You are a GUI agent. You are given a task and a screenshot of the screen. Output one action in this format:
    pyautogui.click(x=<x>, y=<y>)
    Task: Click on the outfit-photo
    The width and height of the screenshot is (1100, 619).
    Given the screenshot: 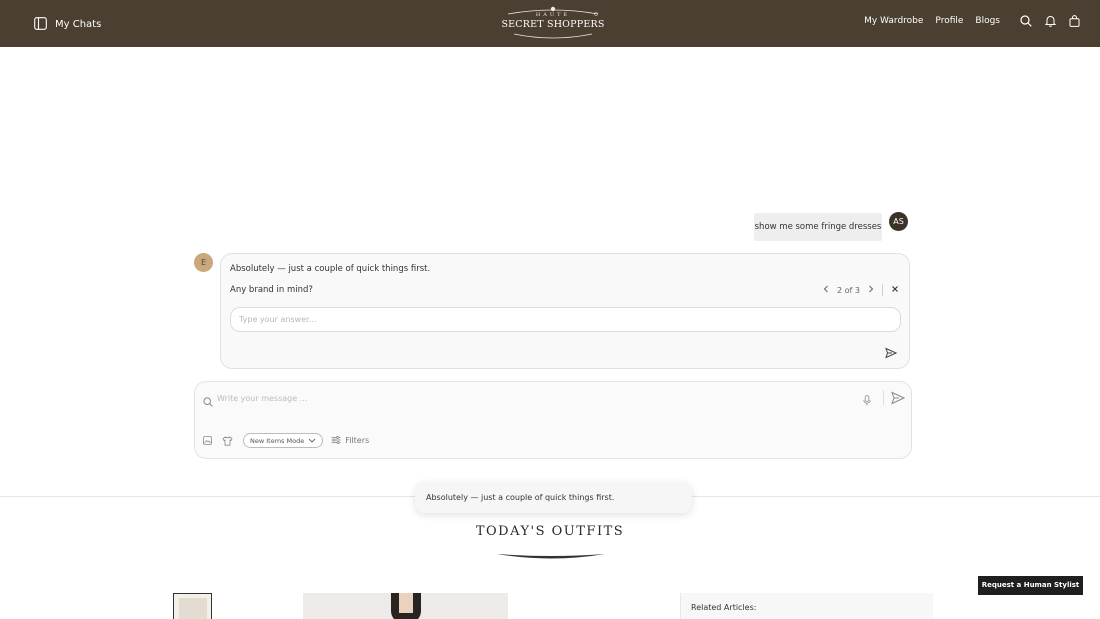 What is the action you would take?
    pyautogui.click(x=405, y=606)
    